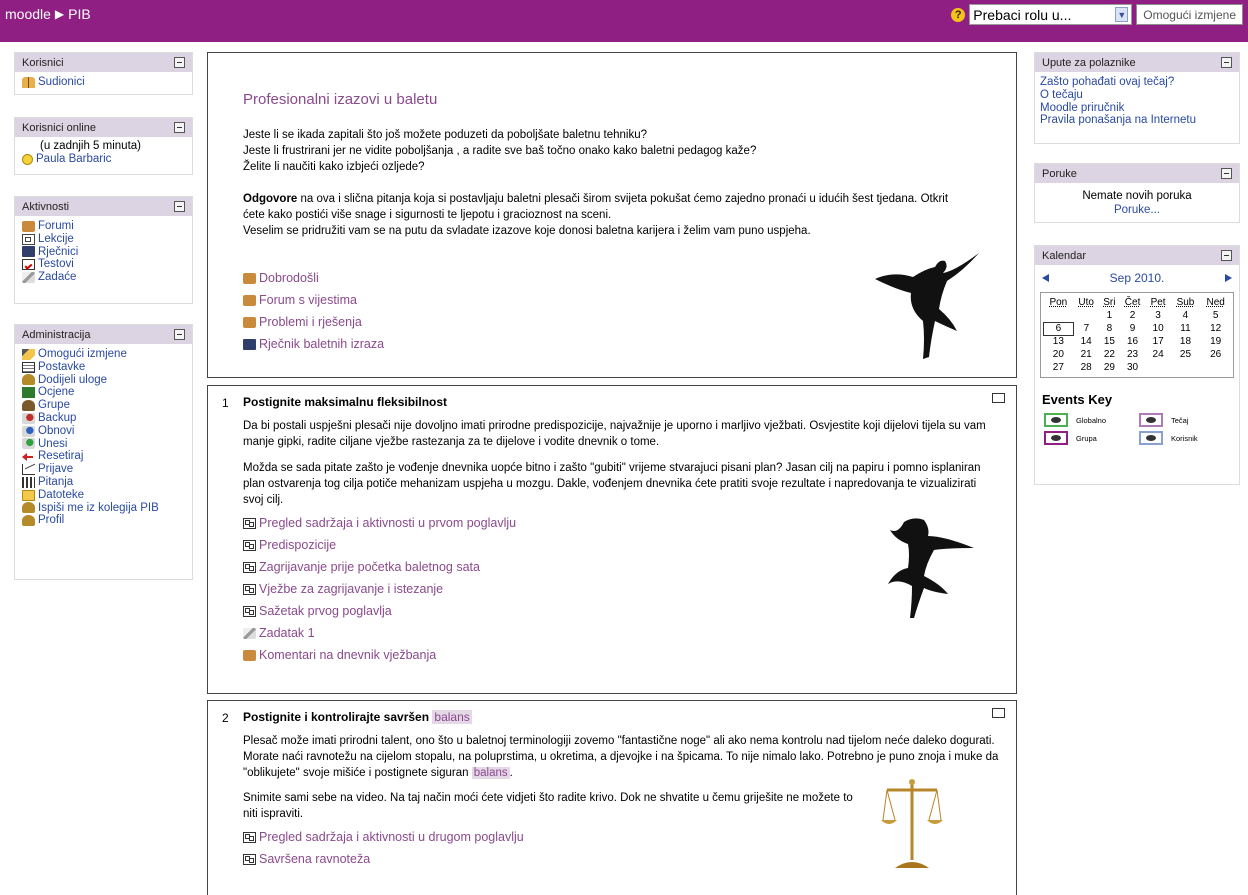  What do you see at coordinates (103, 367) in the screenshot?
I see `admin-settings: Postavke` at bounding box center [103, 367].